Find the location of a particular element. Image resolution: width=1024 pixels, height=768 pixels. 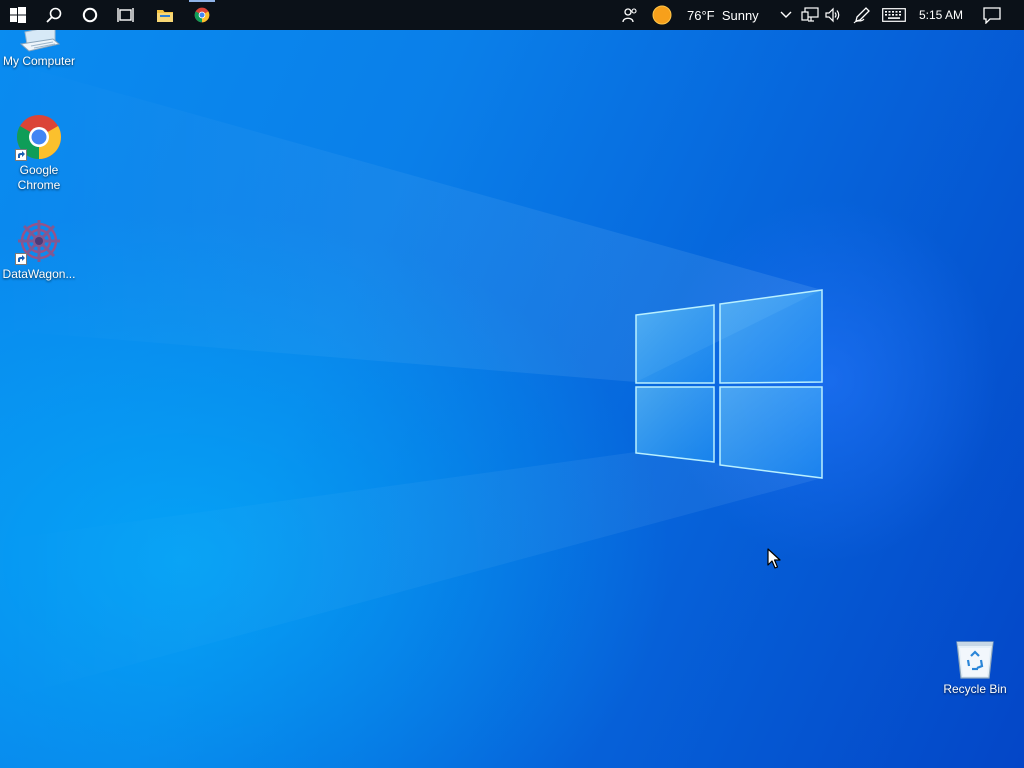

task-view-button is located at coordinates (126, 15).